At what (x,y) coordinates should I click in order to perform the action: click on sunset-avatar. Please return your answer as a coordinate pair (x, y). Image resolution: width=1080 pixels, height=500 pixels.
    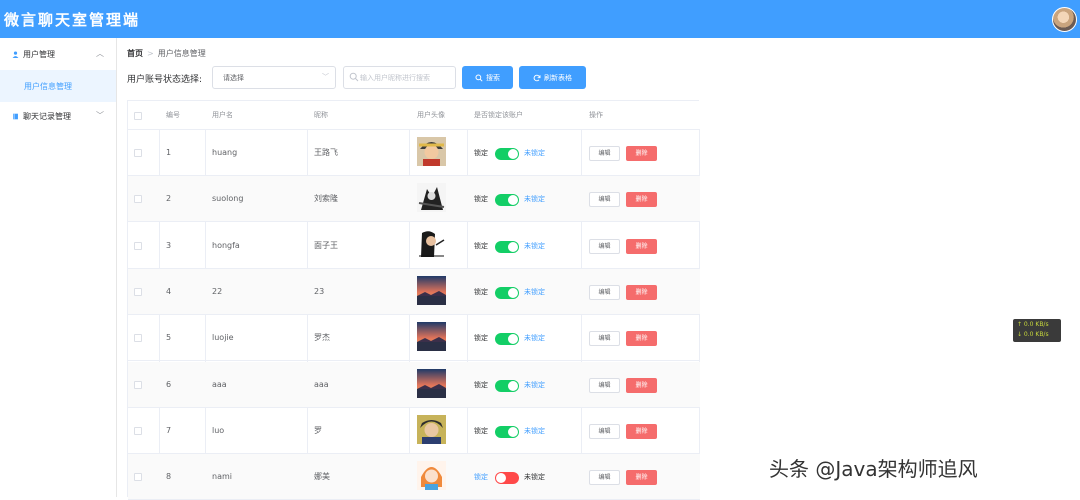
    Looking at the image, I should click on (431, 337).